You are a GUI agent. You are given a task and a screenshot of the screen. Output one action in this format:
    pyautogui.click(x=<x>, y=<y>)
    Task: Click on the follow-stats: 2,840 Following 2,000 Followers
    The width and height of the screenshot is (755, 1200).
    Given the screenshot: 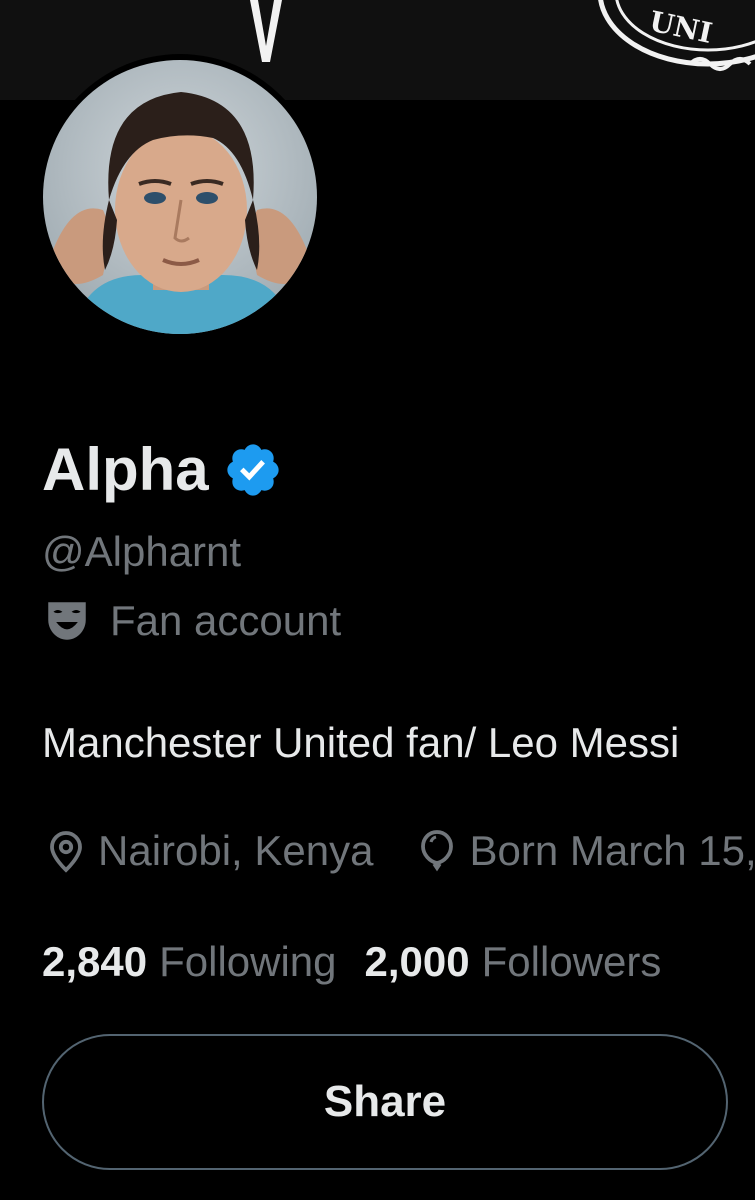 What is the action you would take?
    pyautogui.click(x=351, y=962)
    